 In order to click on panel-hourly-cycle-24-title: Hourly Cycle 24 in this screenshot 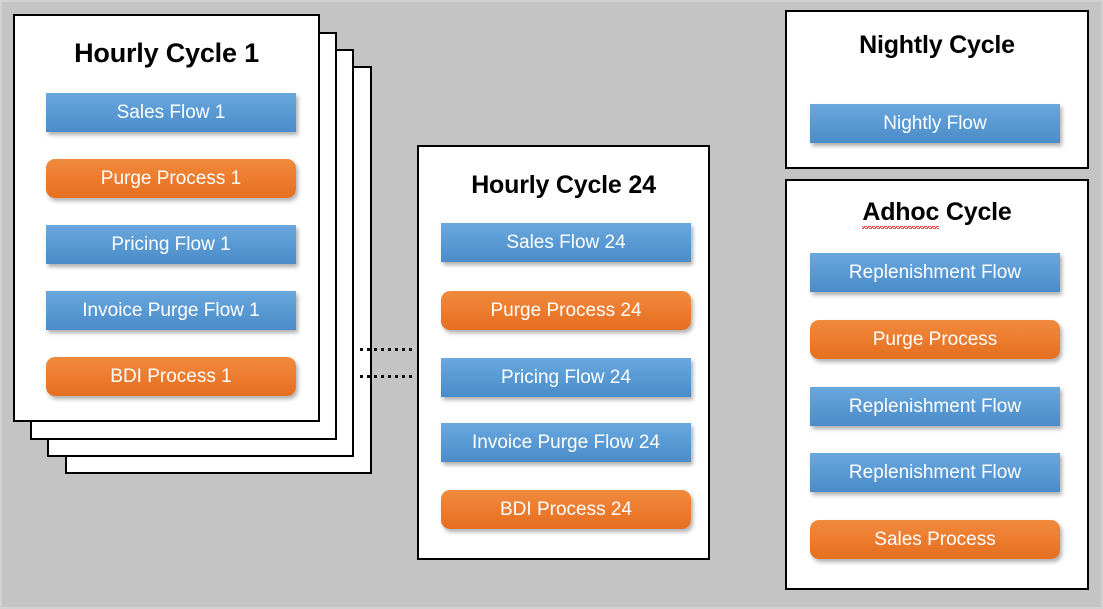, I will do `click(563, 185)`.